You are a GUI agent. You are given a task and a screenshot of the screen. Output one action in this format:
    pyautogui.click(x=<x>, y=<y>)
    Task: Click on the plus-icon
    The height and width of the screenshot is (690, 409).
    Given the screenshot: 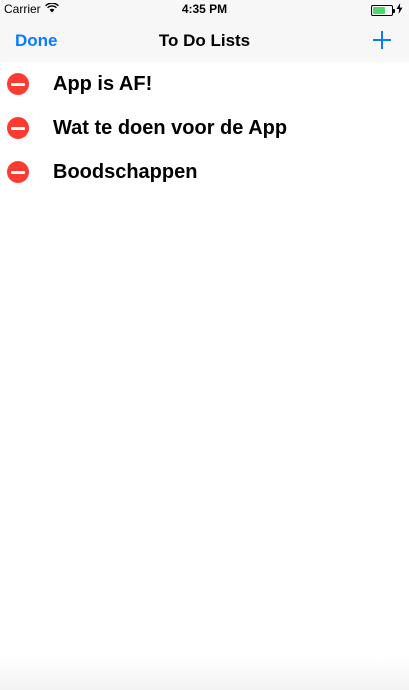 What is the action you would take?
    pyautogui.click(x=382, y=43)
    